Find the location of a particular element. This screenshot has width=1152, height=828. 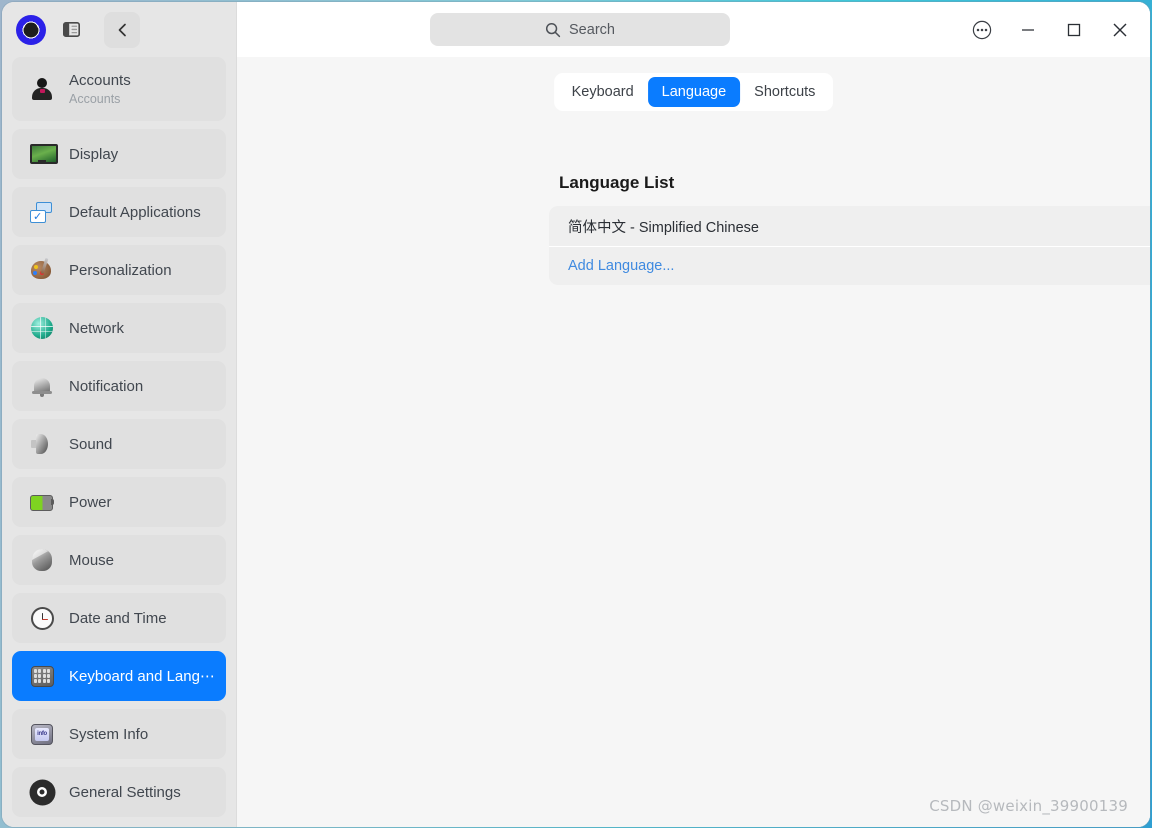

sidebar-item-power: Power is located at coordinates (119, 502).